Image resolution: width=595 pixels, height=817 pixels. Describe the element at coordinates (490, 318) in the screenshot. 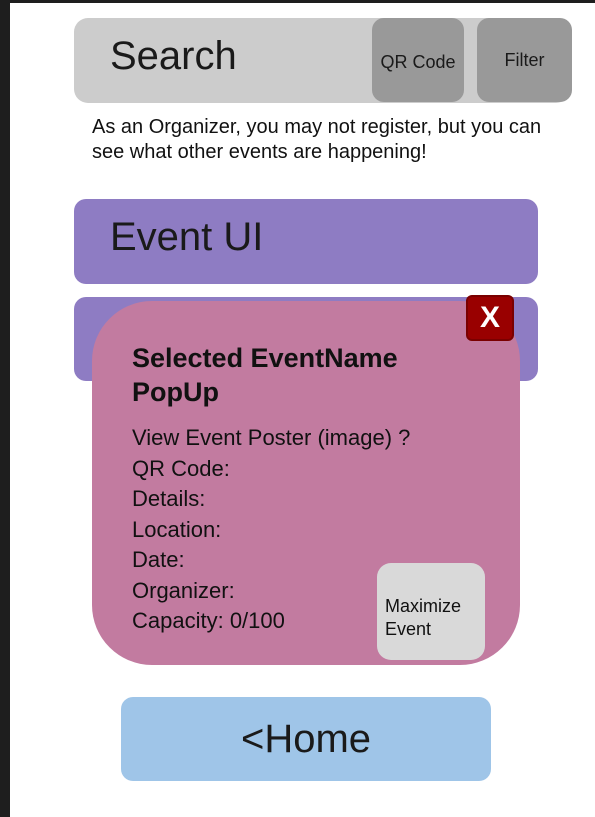

I see `close-icon: X` at that location.